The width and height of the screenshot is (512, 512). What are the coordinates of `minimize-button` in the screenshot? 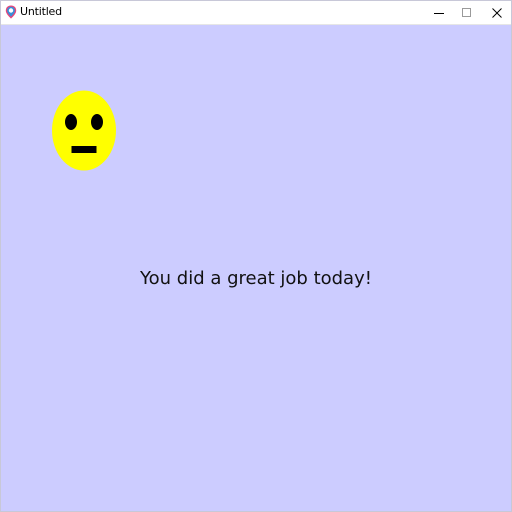 It's located at (439, 12).